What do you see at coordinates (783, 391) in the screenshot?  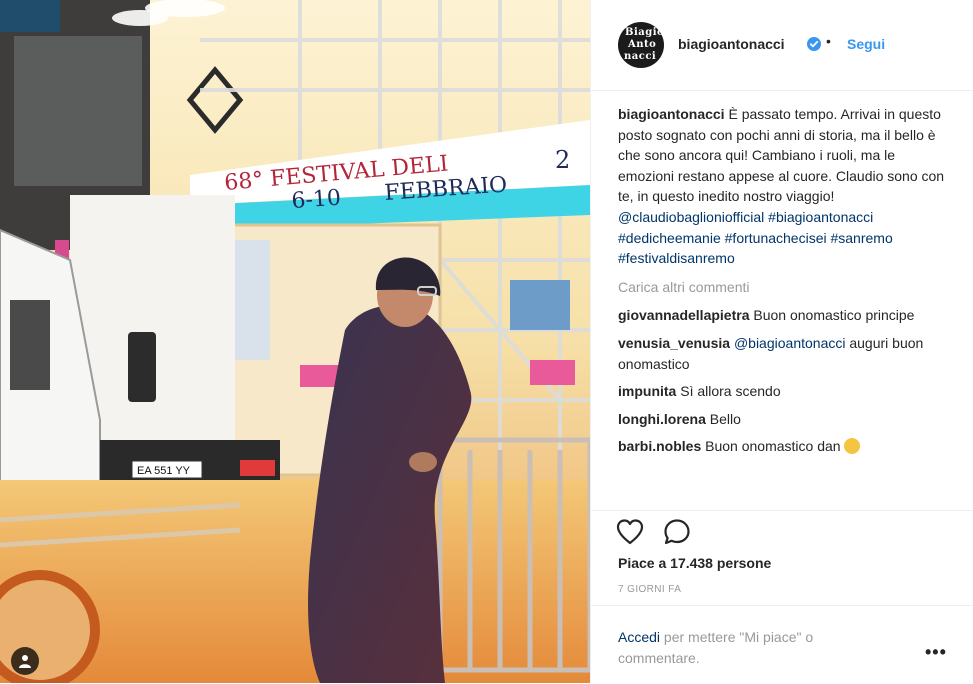 I see `comment-item: impunita Sì allora scendo` at bounding box center [783, 391].